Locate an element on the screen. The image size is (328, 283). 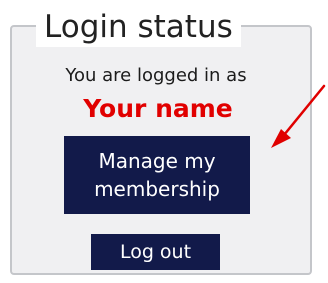
panel-title: Login status is located at coordinates (138, 27).